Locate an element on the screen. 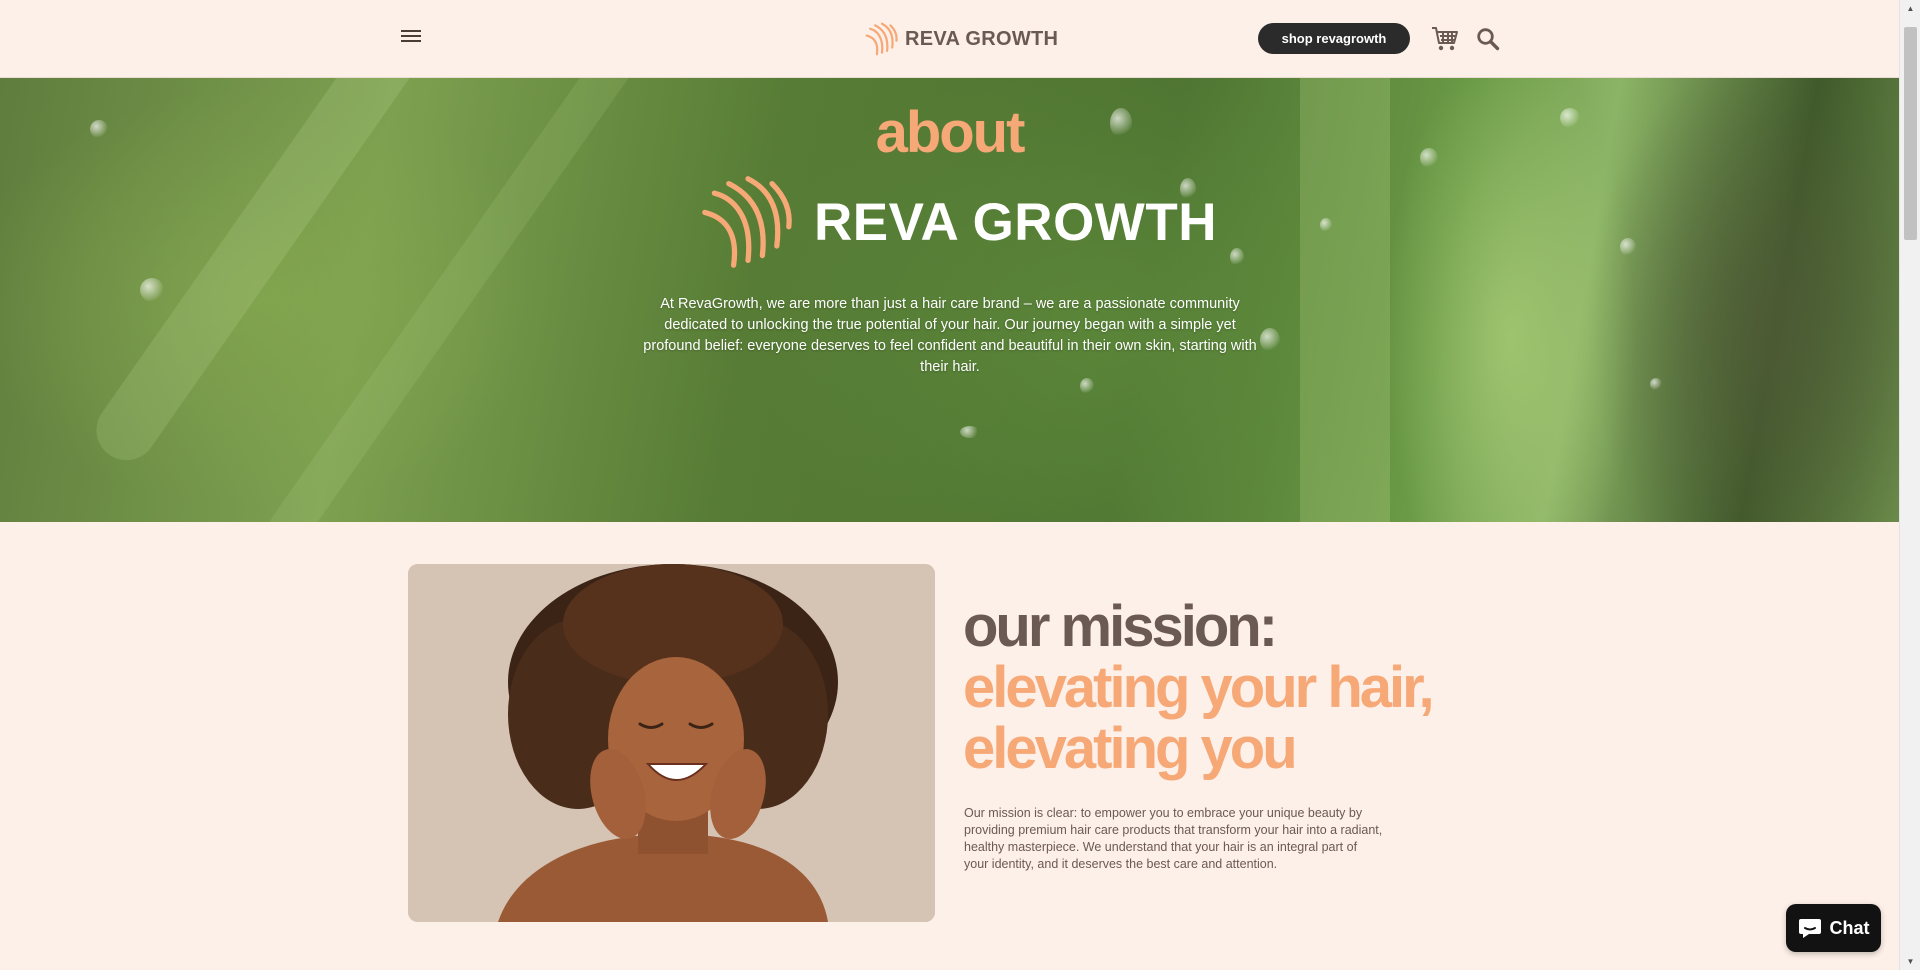  search-icon is located at coordinates (1488, 39).